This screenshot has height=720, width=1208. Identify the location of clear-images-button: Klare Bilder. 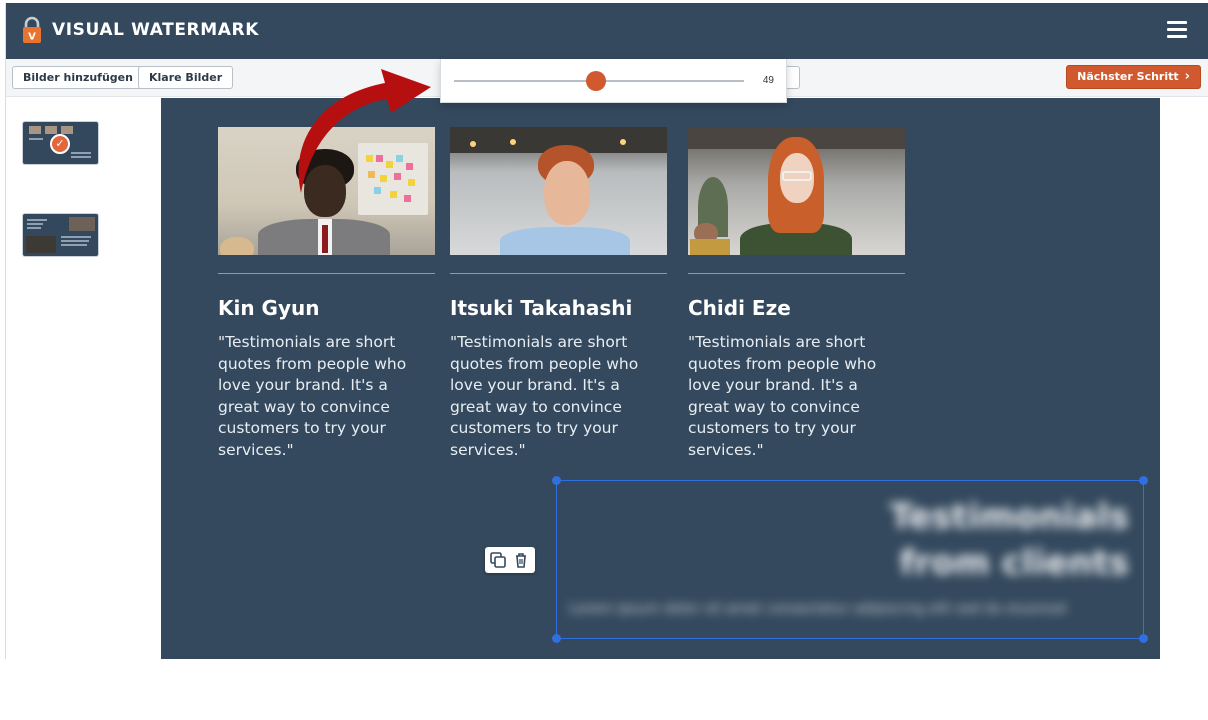
(186, 77).